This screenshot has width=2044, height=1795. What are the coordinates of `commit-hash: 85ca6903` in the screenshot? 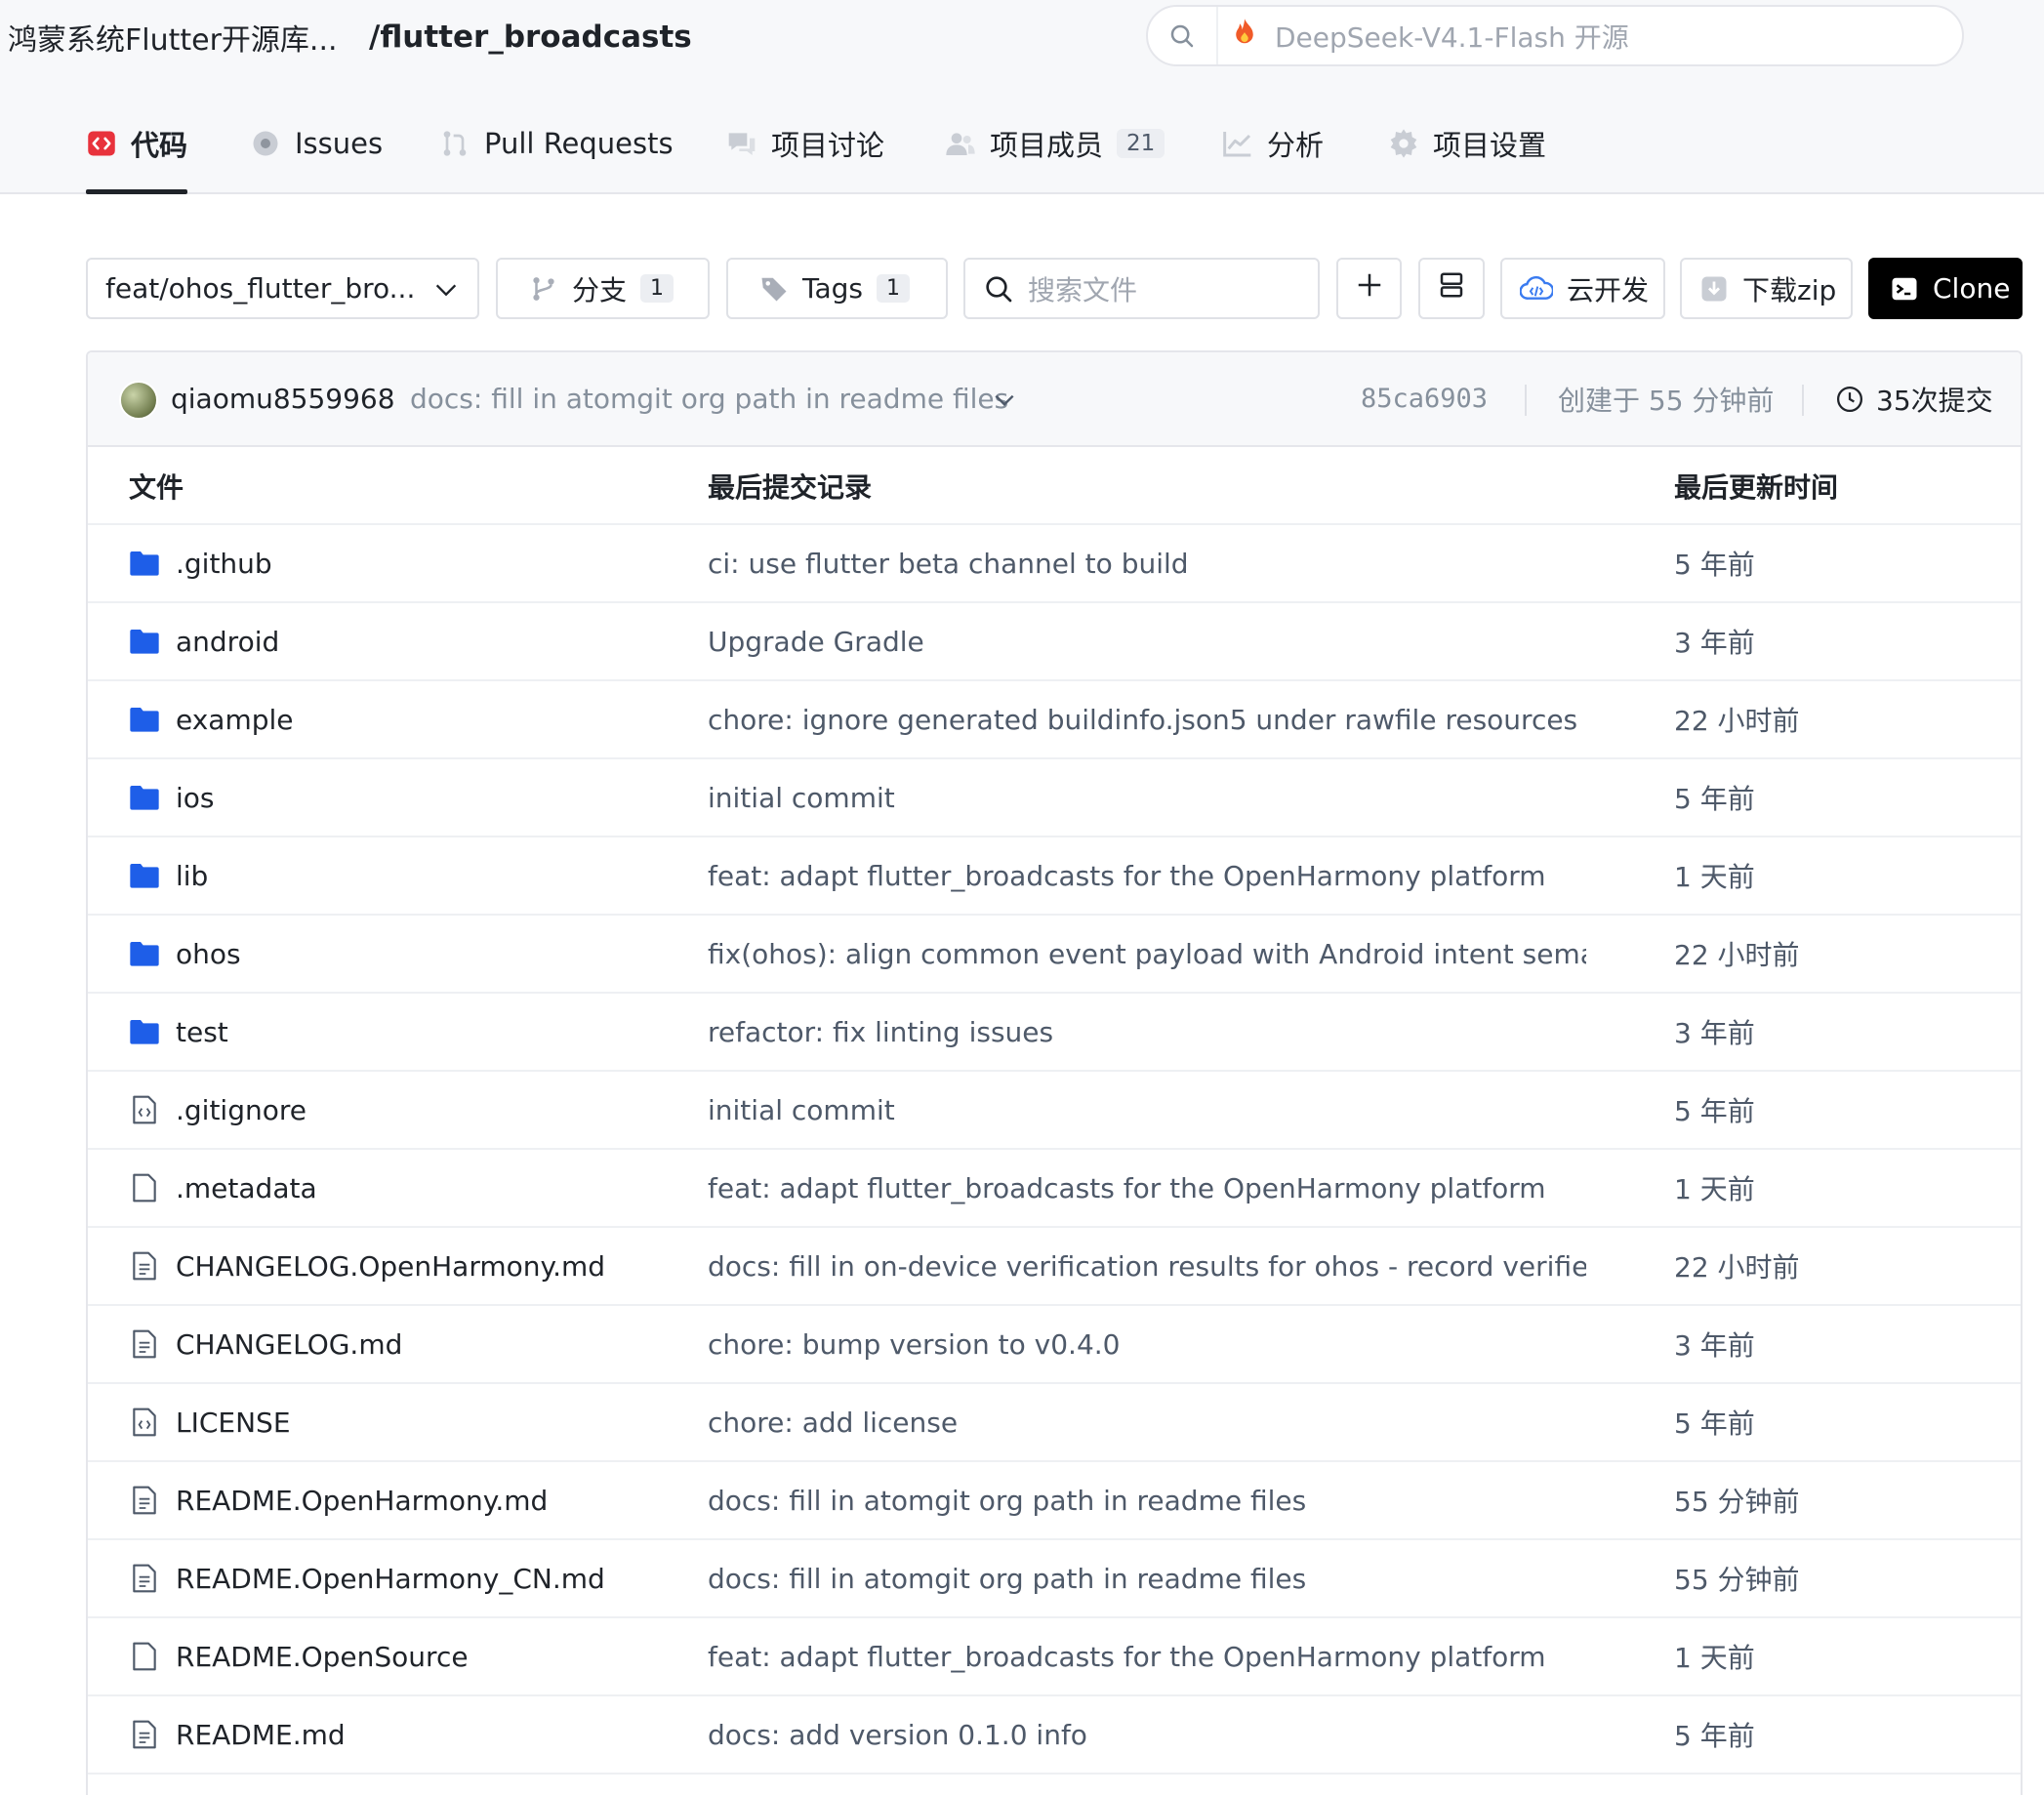 It's located at (1424, 399).